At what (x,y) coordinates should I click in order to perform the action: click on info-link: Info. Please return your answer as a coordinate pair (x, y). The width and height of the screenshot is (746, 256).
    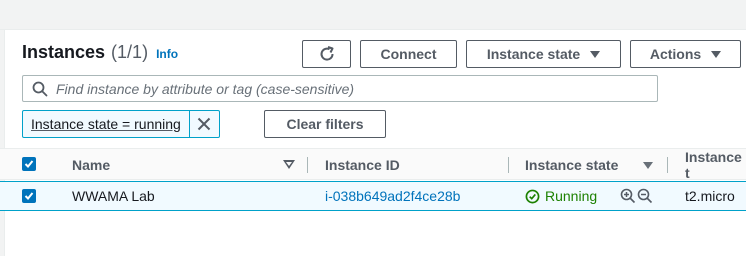
    Looking at the image, I should click on (167, 54).